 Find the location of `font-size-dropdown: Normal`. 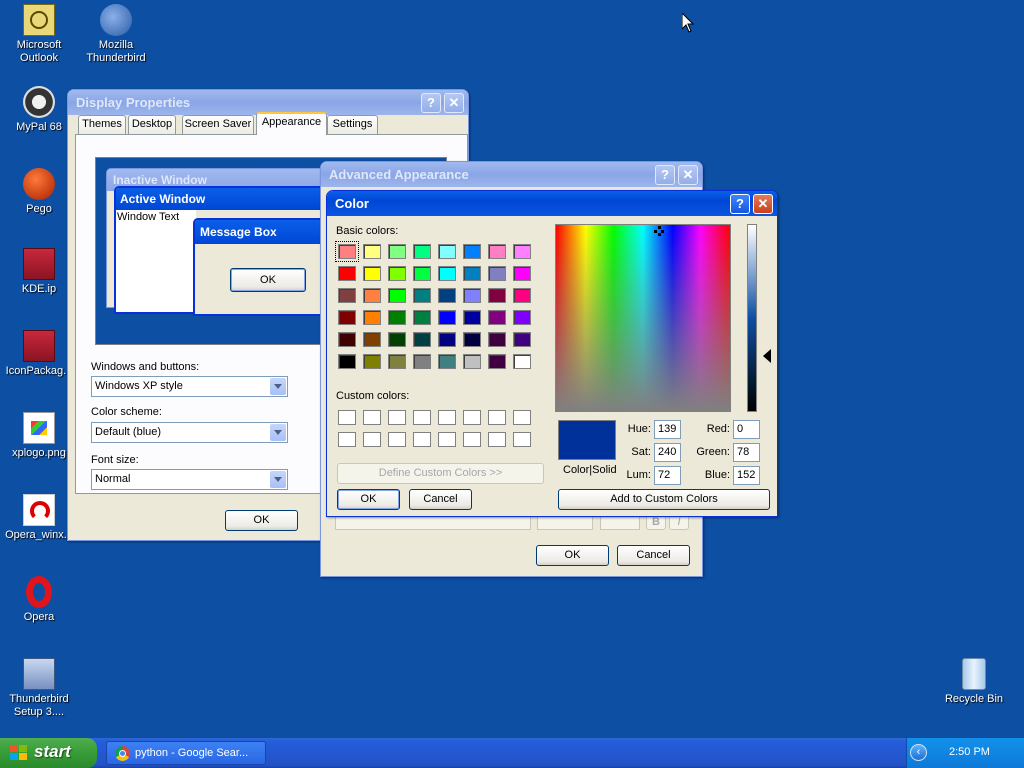

font-size-dropdown: Normal is located at coordinates (189, 479).